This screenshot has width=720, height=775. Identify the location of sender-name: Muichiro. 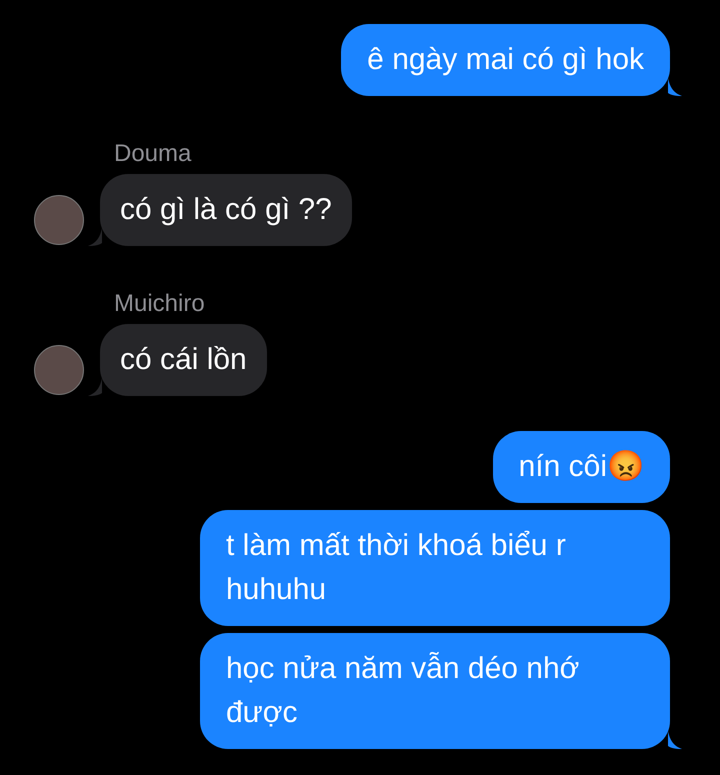
(160, 304).